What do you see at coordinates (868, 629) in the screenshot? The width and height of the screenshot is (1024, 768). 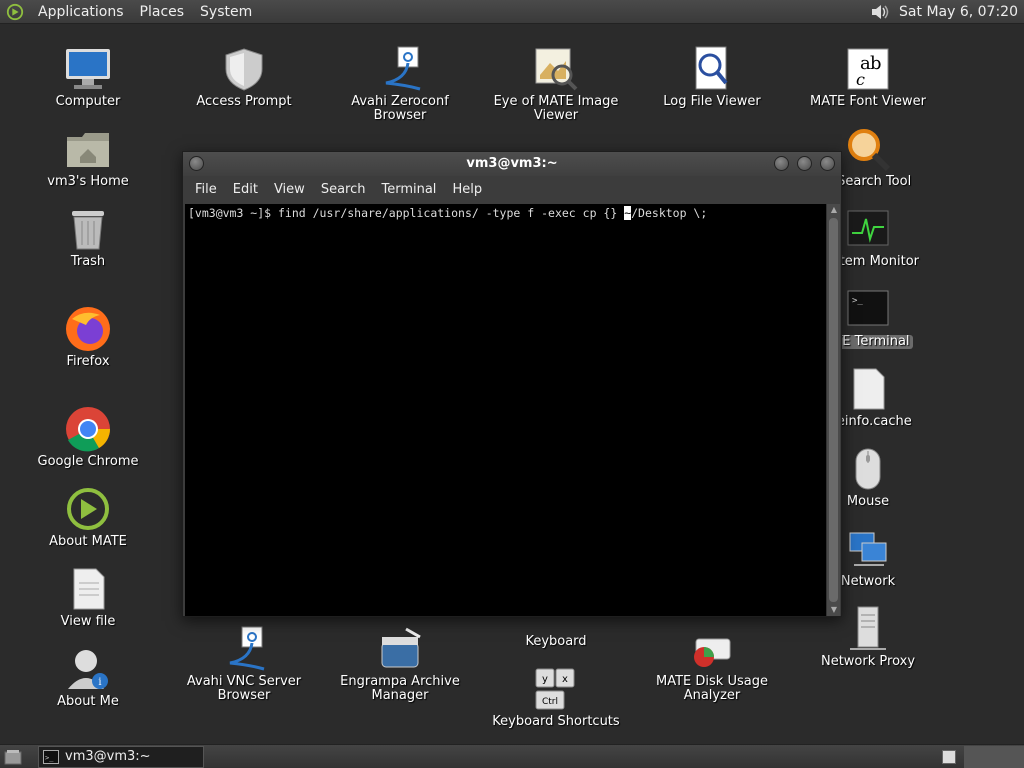 I see `server-icon` at bounding box center [868, 629].